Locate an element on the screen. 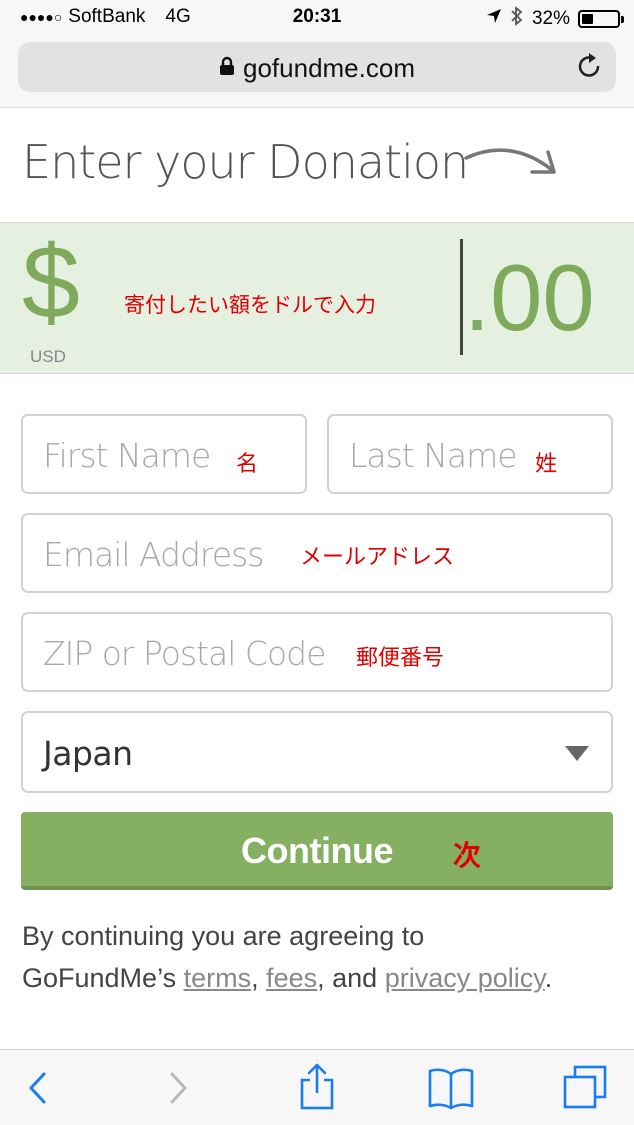 This screenshot has width=634, height=1125. terms-link: terms is located at coordinates (218, 978).